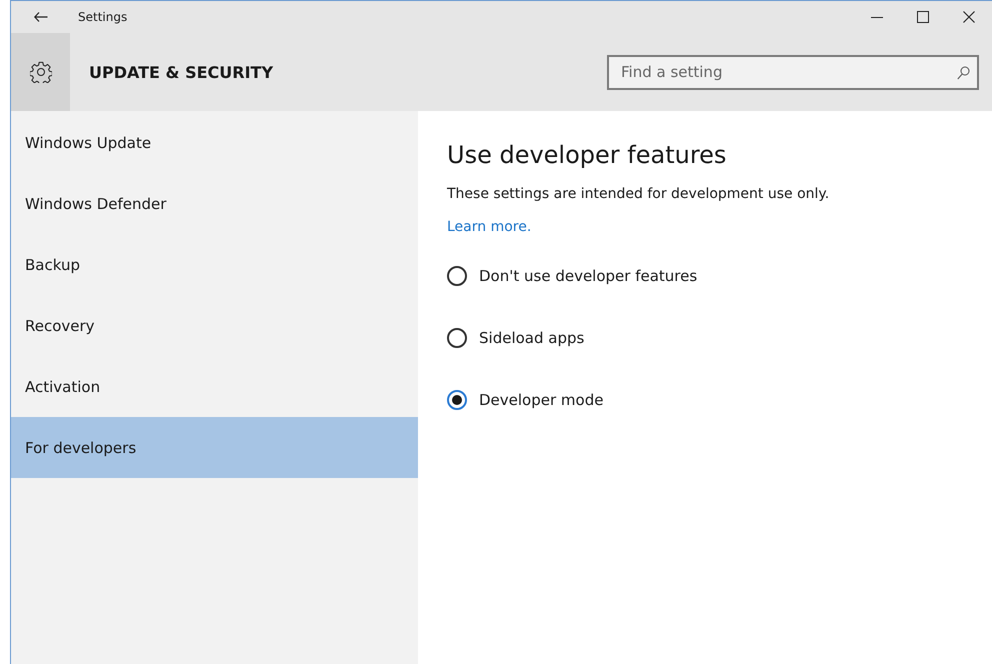  Describe the element at coordinates (41, 17) in the screenshot. I see `back-icon` at that location.